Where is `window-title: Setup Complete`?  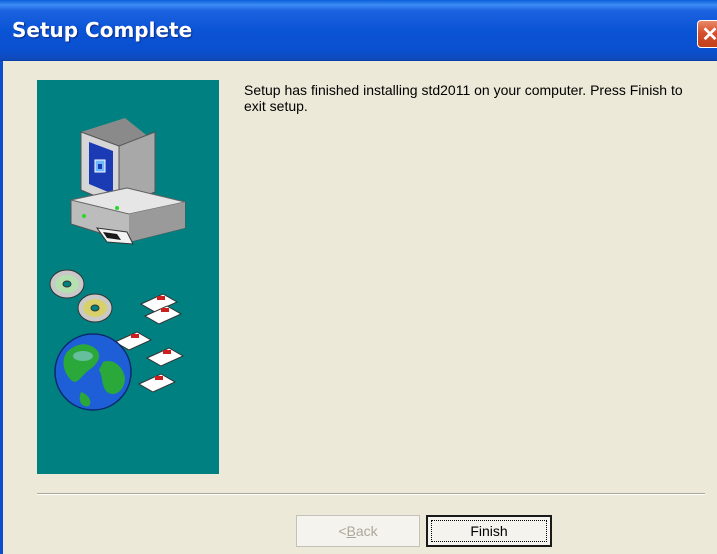 window-title: Setup Complete is located at coordinates (102, 30).